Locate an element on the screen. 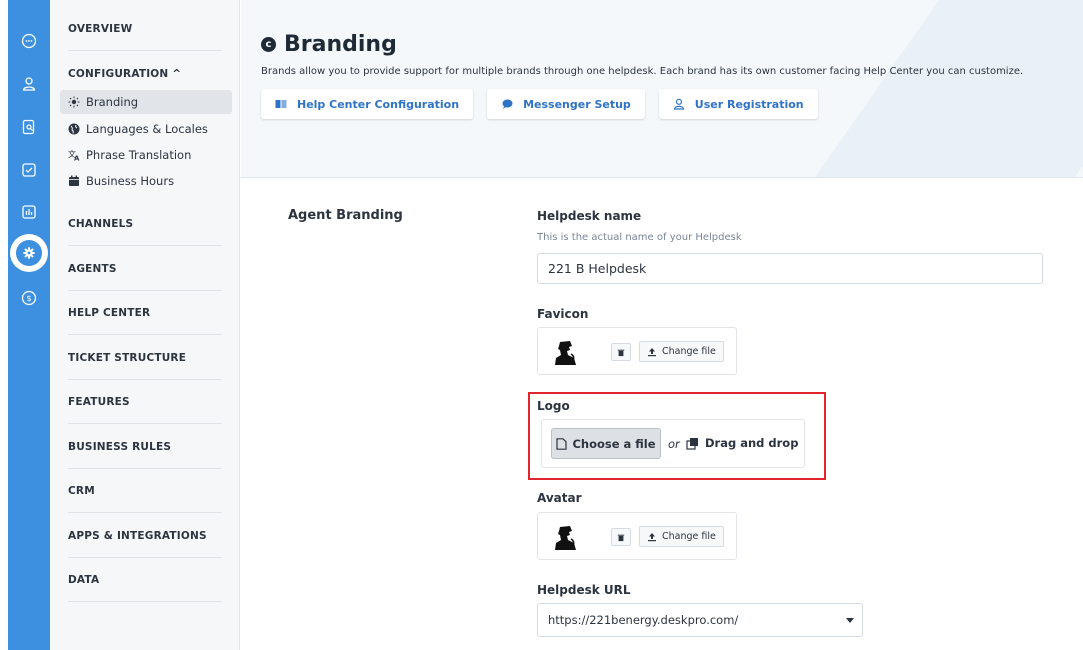 This screenshot has height=650, width=1083. helpdesk-name-help: This is the actual name of your Helpdesk is located at coordinates (639, 237).